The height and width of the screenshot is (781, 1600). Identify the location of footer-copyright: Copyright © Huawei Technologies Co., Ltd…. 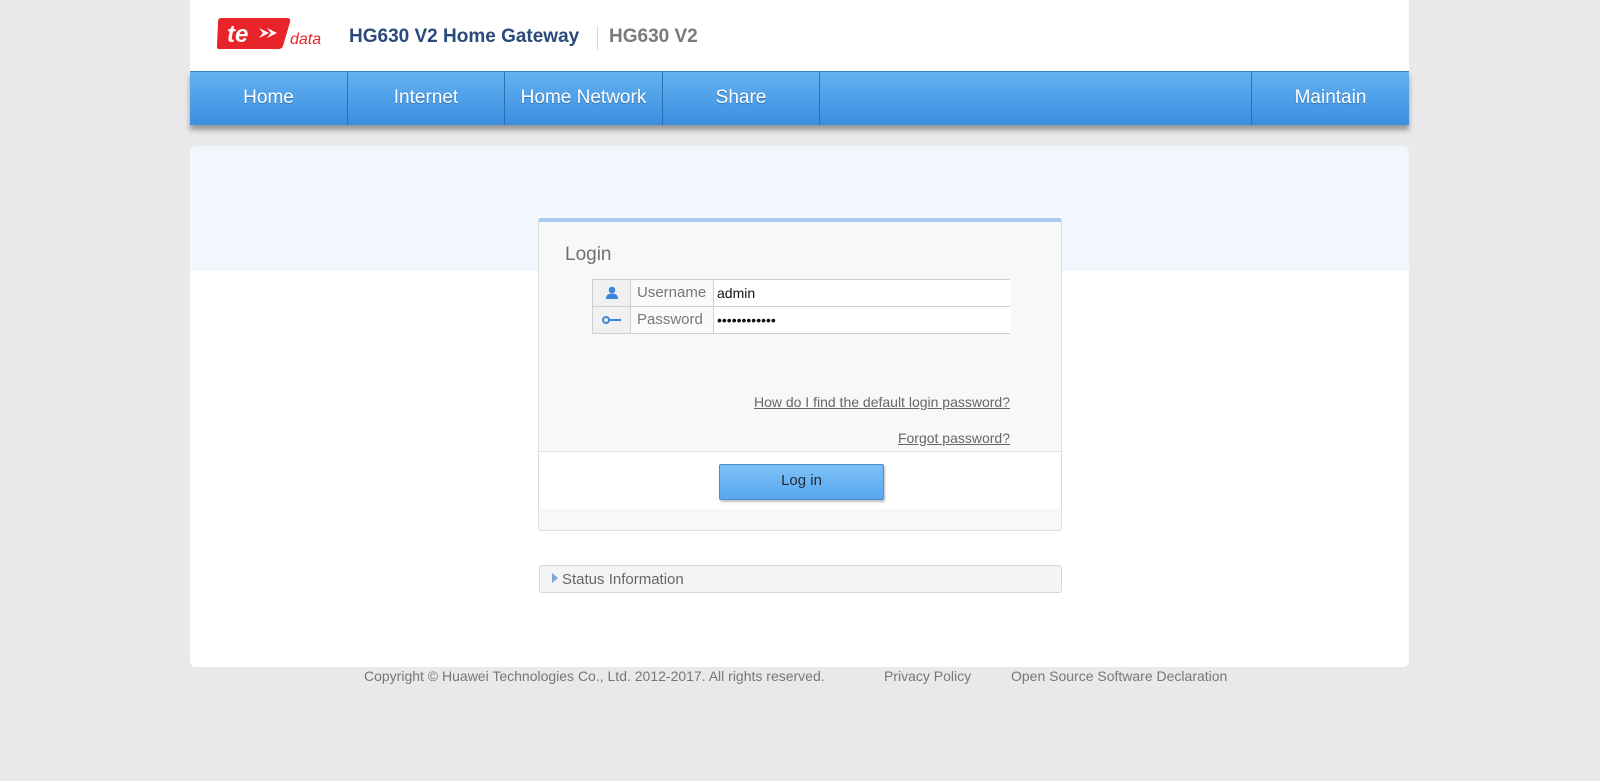
(594, 676).